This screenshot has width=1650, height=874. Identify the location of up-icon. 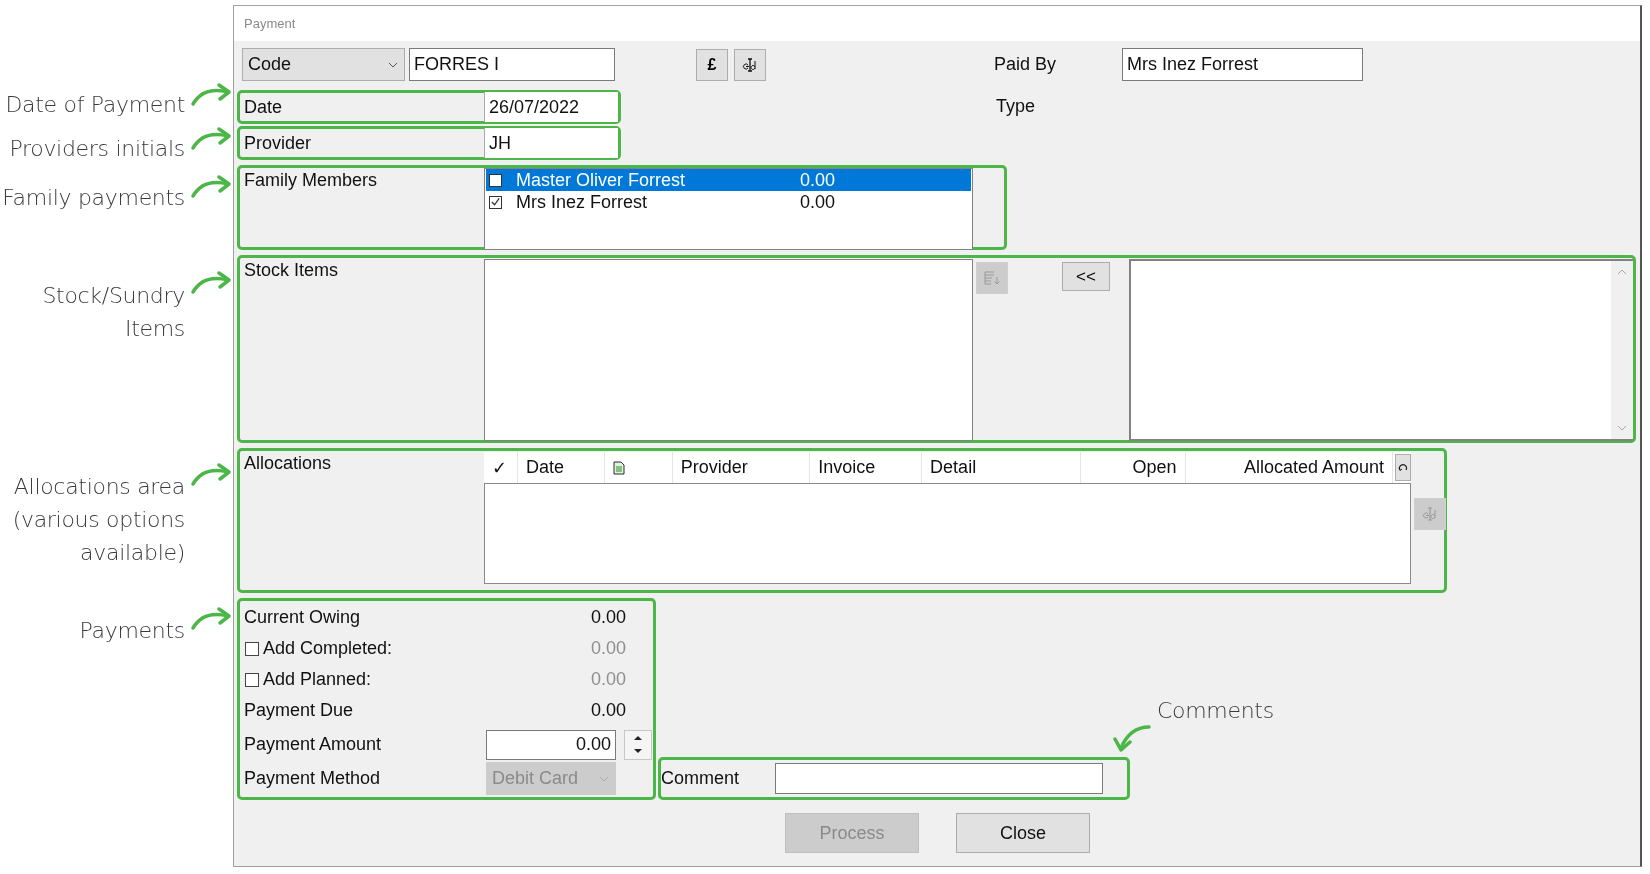
(638, 737).